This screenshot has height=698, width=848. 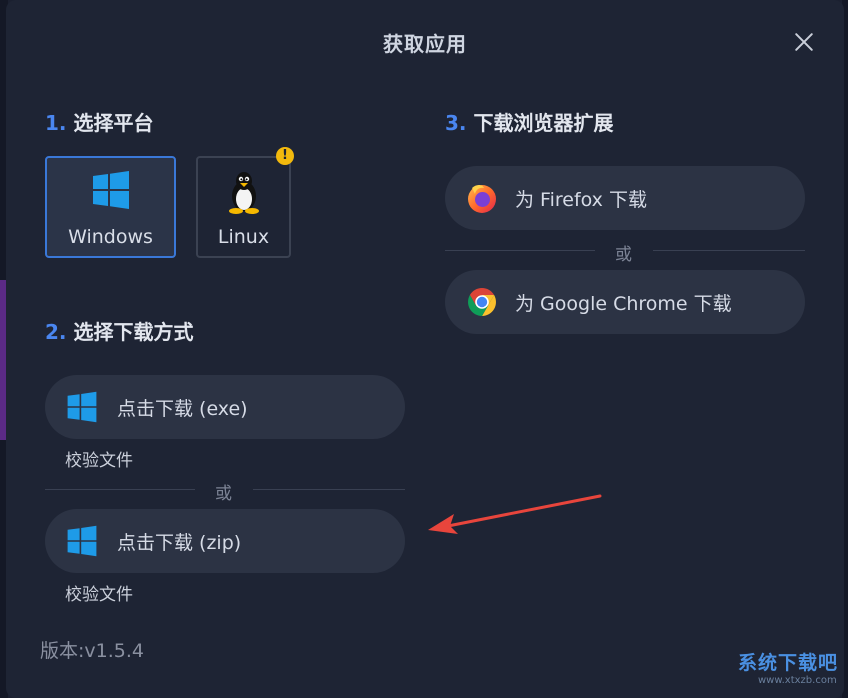 What do you see at coordinates (797, 680) in the screenshot?
I see `watermark-url: www.xtxzb.com` at bounding box center [797, 680].